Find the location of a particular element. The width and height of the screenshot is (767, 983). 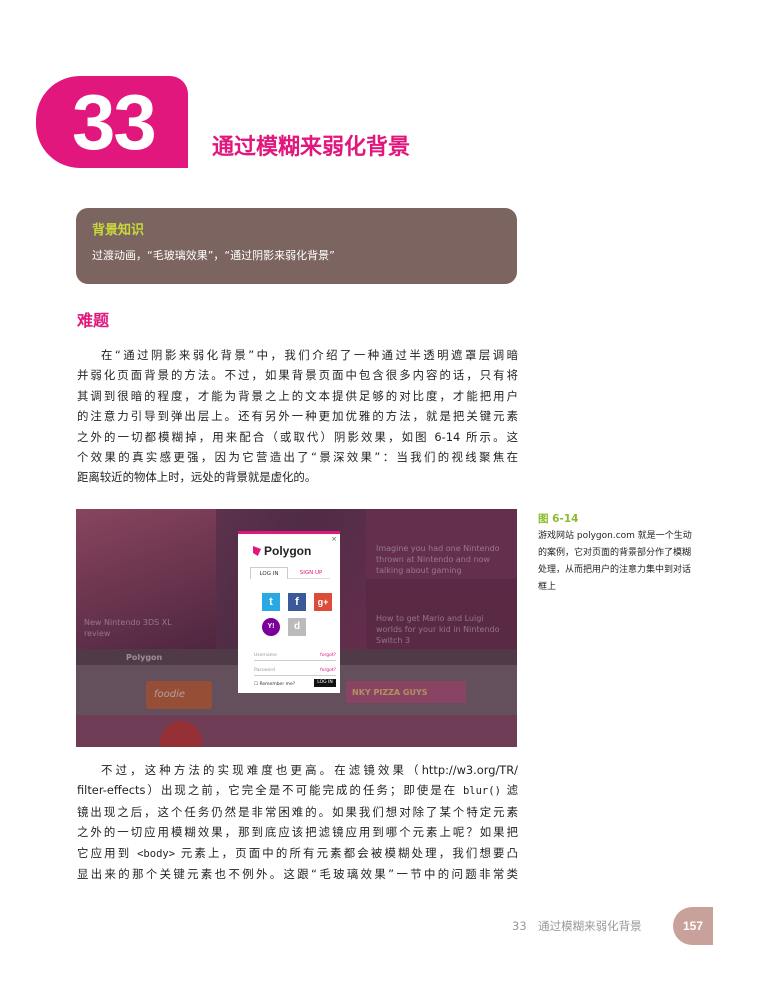

paragraph-line: 在“通过阴影来弱化背景”中，我们介绍了一种通过半透明遮罩层调暗 is located at coordinates (309, 355).